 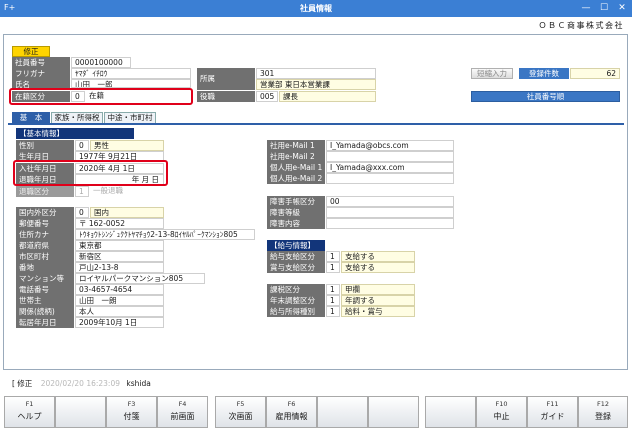 What do you see at coordinates (296, 145) in the screenshot?
I see `company-mail1-label: 社用e-Mail 1` at bounding box center [296, 145].